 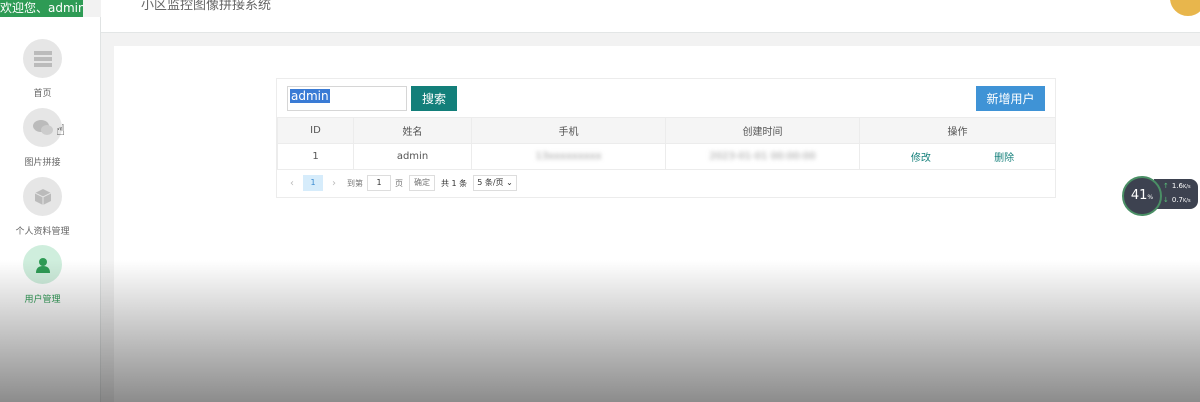 What do you see at coordinates (61, 130) in the screenshot?
I see `pointer-cursor-icon: ☝` at bounding box center [61, 130].